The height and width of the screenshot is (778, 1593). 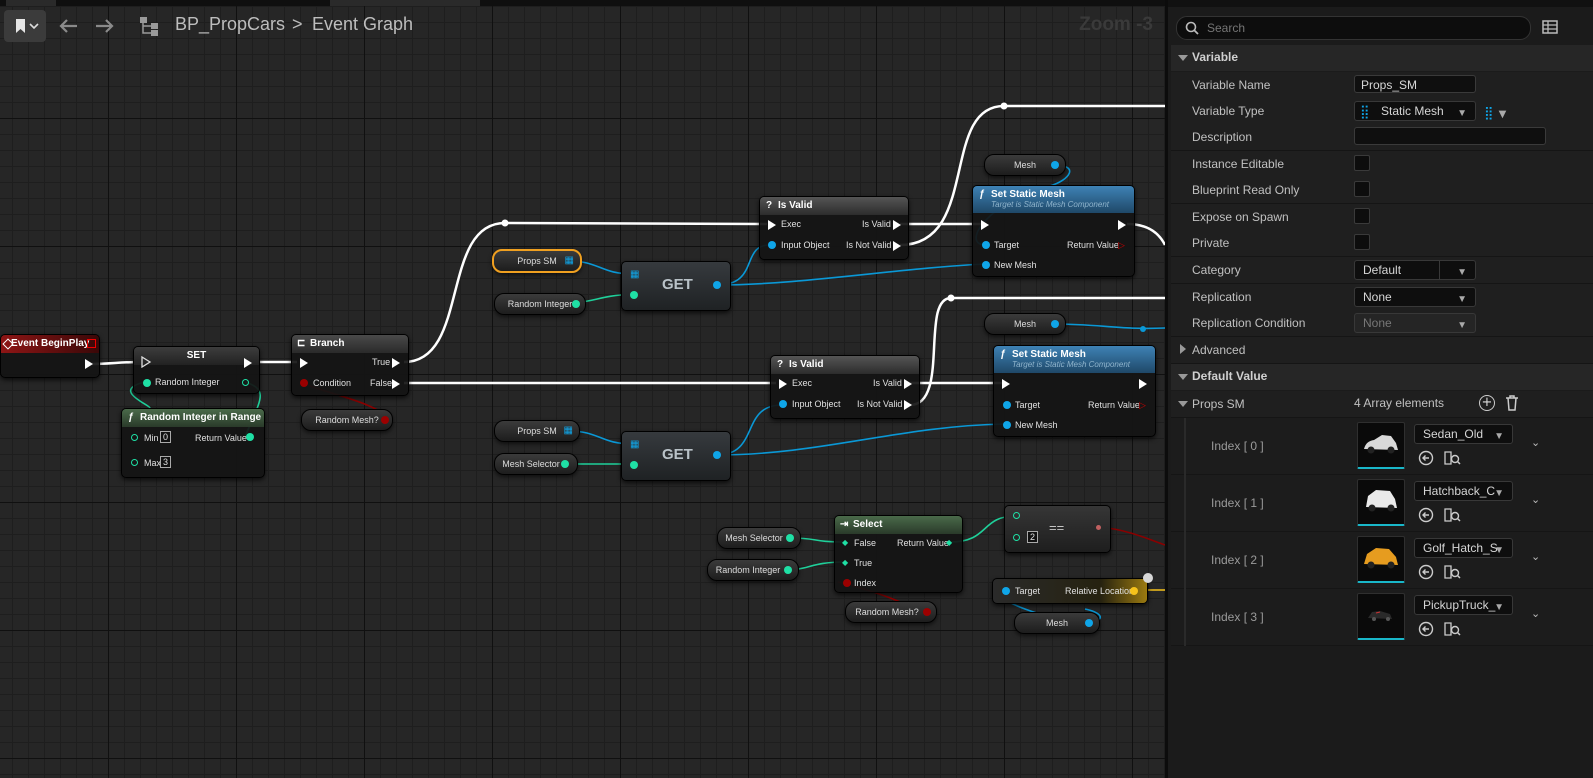 I want to click on comment-bubble-icon, so click(x=1148, y=578).